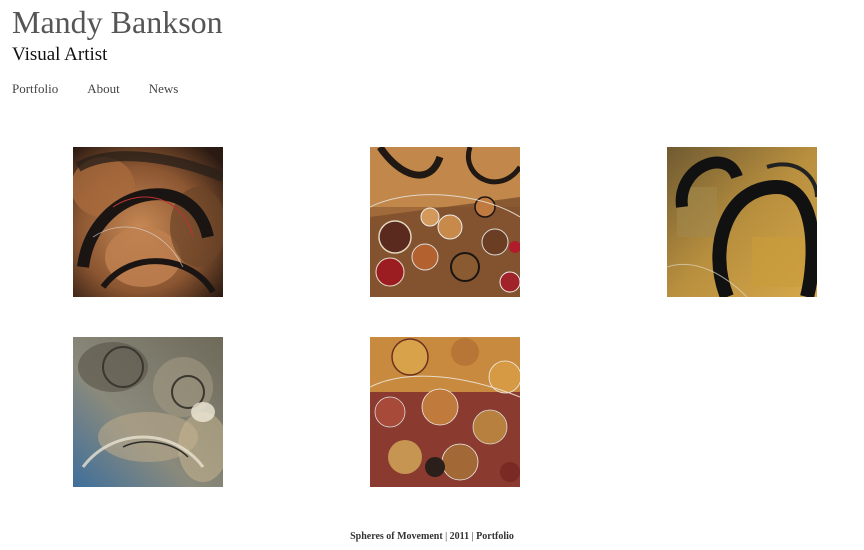 This screenshot has height=550, width=864. Describe the element at coordinates (103, 89) in the screenshot. I see `nav-item-about: About` at that location.